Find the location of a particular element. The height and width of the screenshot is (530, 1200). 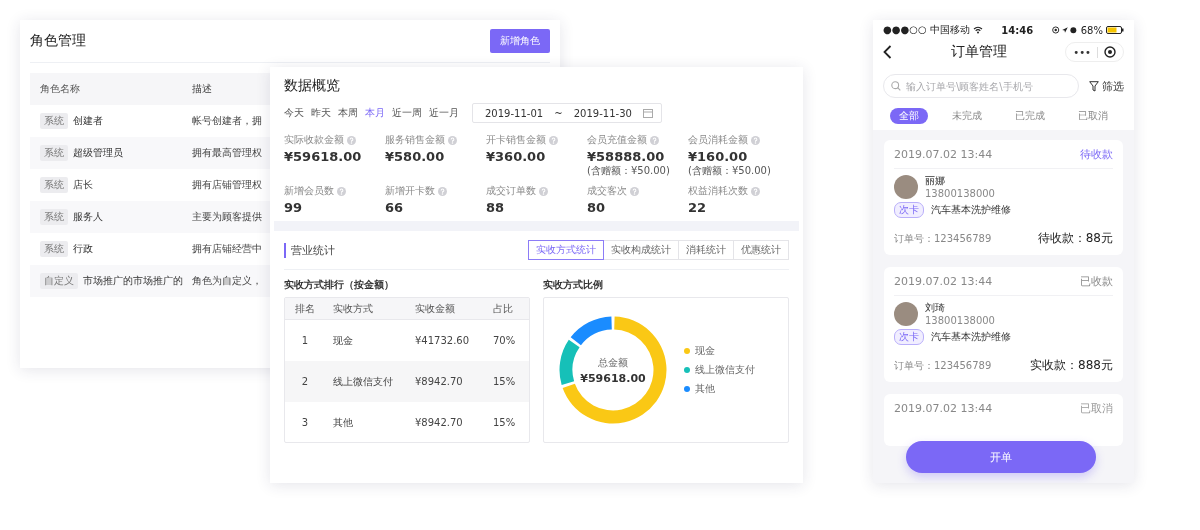

column-header: 实收方式 is located at coordinates (353, 308).